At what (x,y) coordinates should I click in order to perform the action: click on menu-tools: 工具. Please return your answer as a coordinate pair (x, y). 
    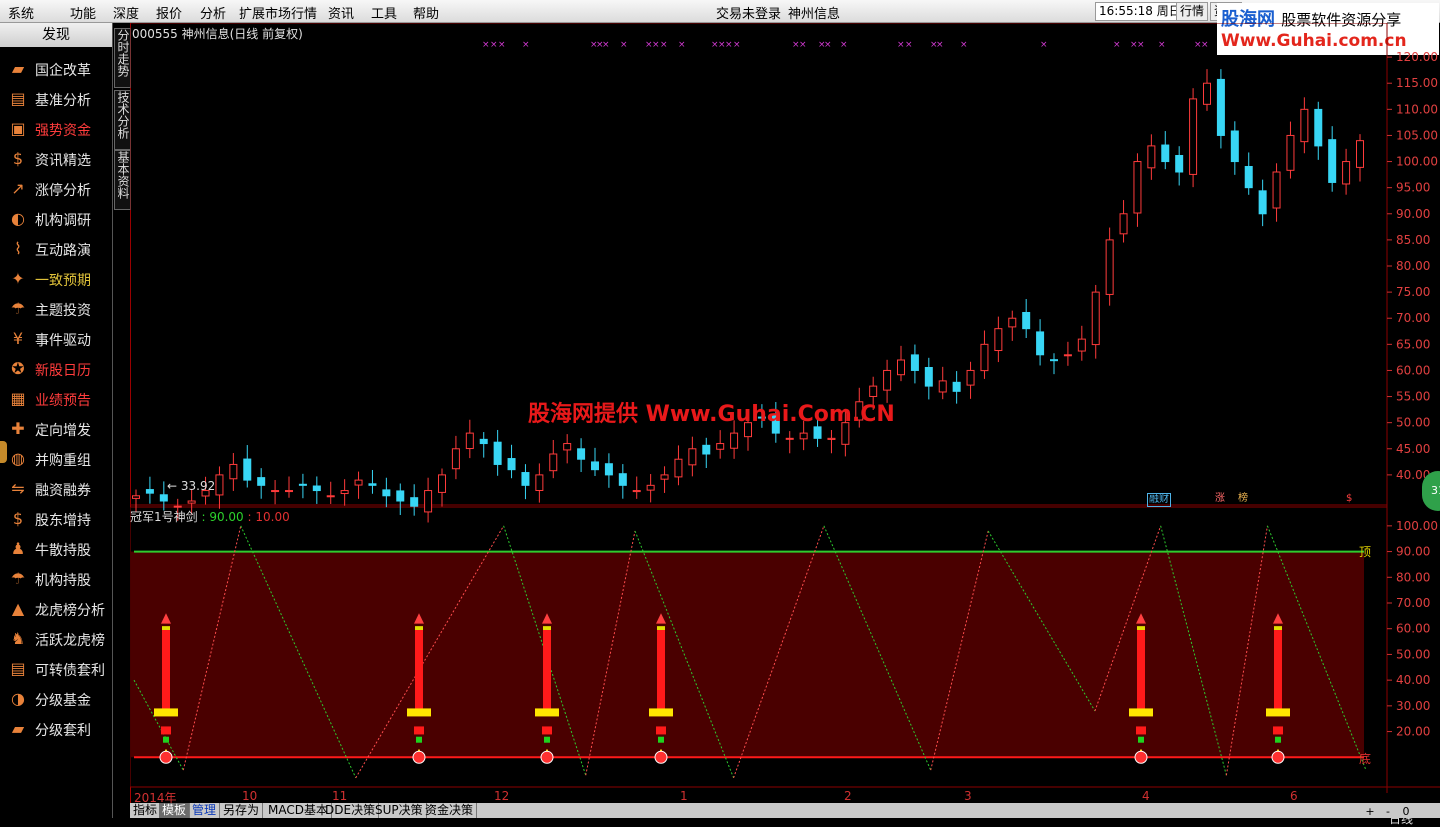
    Looking at the image, I should click on (384, 12).